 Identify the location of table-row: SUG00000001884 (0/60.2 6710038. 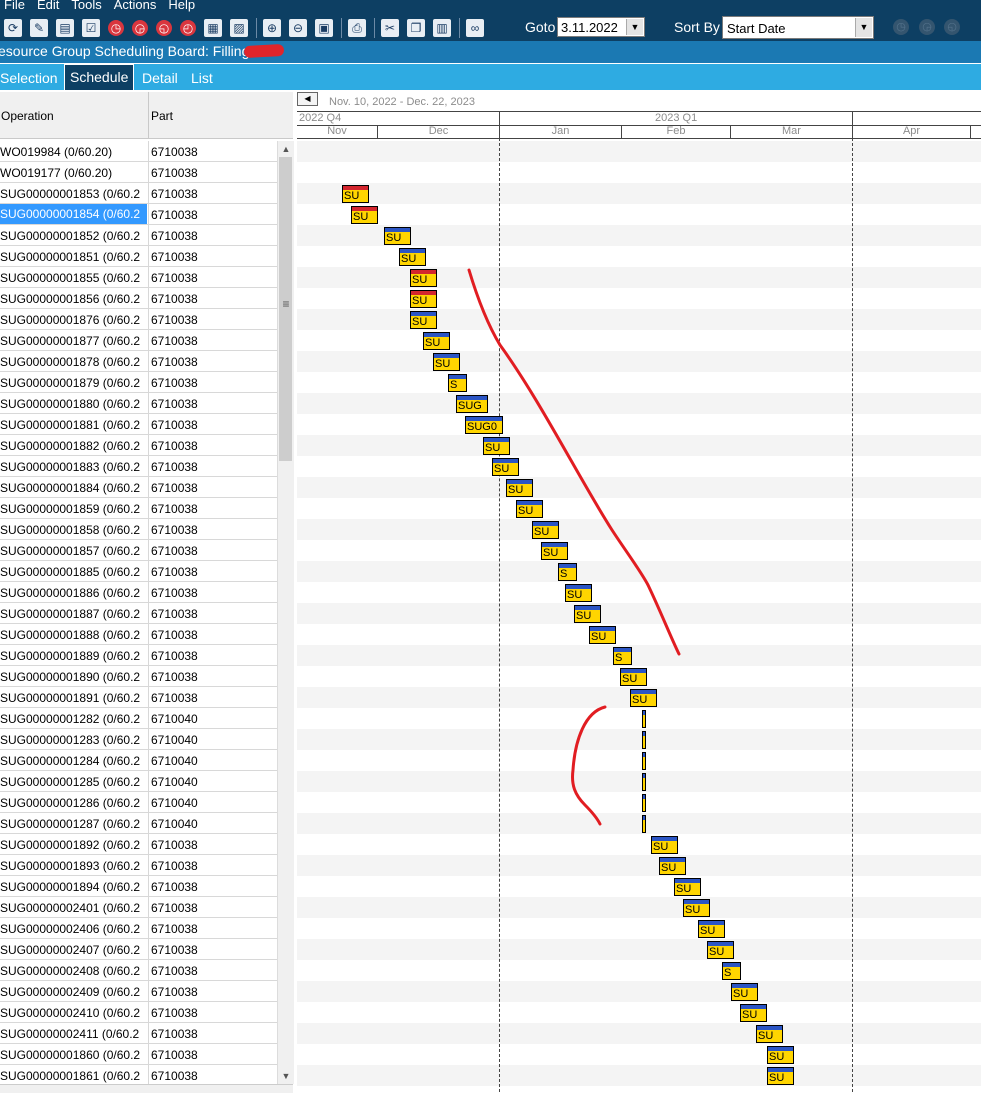
(138, 487).